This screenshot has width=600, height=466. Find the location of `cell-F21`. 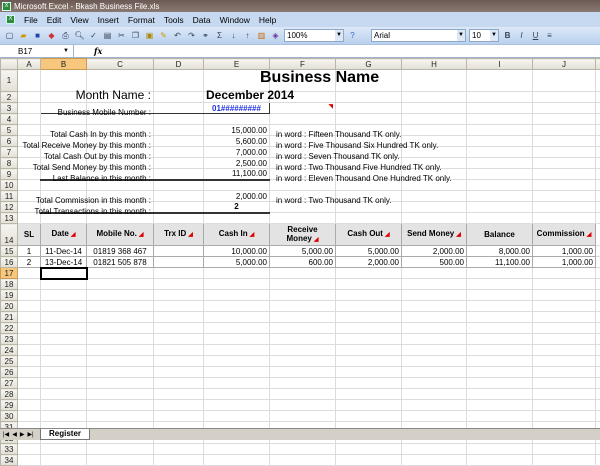

cell-F21 is located at coordinates (303, 317).